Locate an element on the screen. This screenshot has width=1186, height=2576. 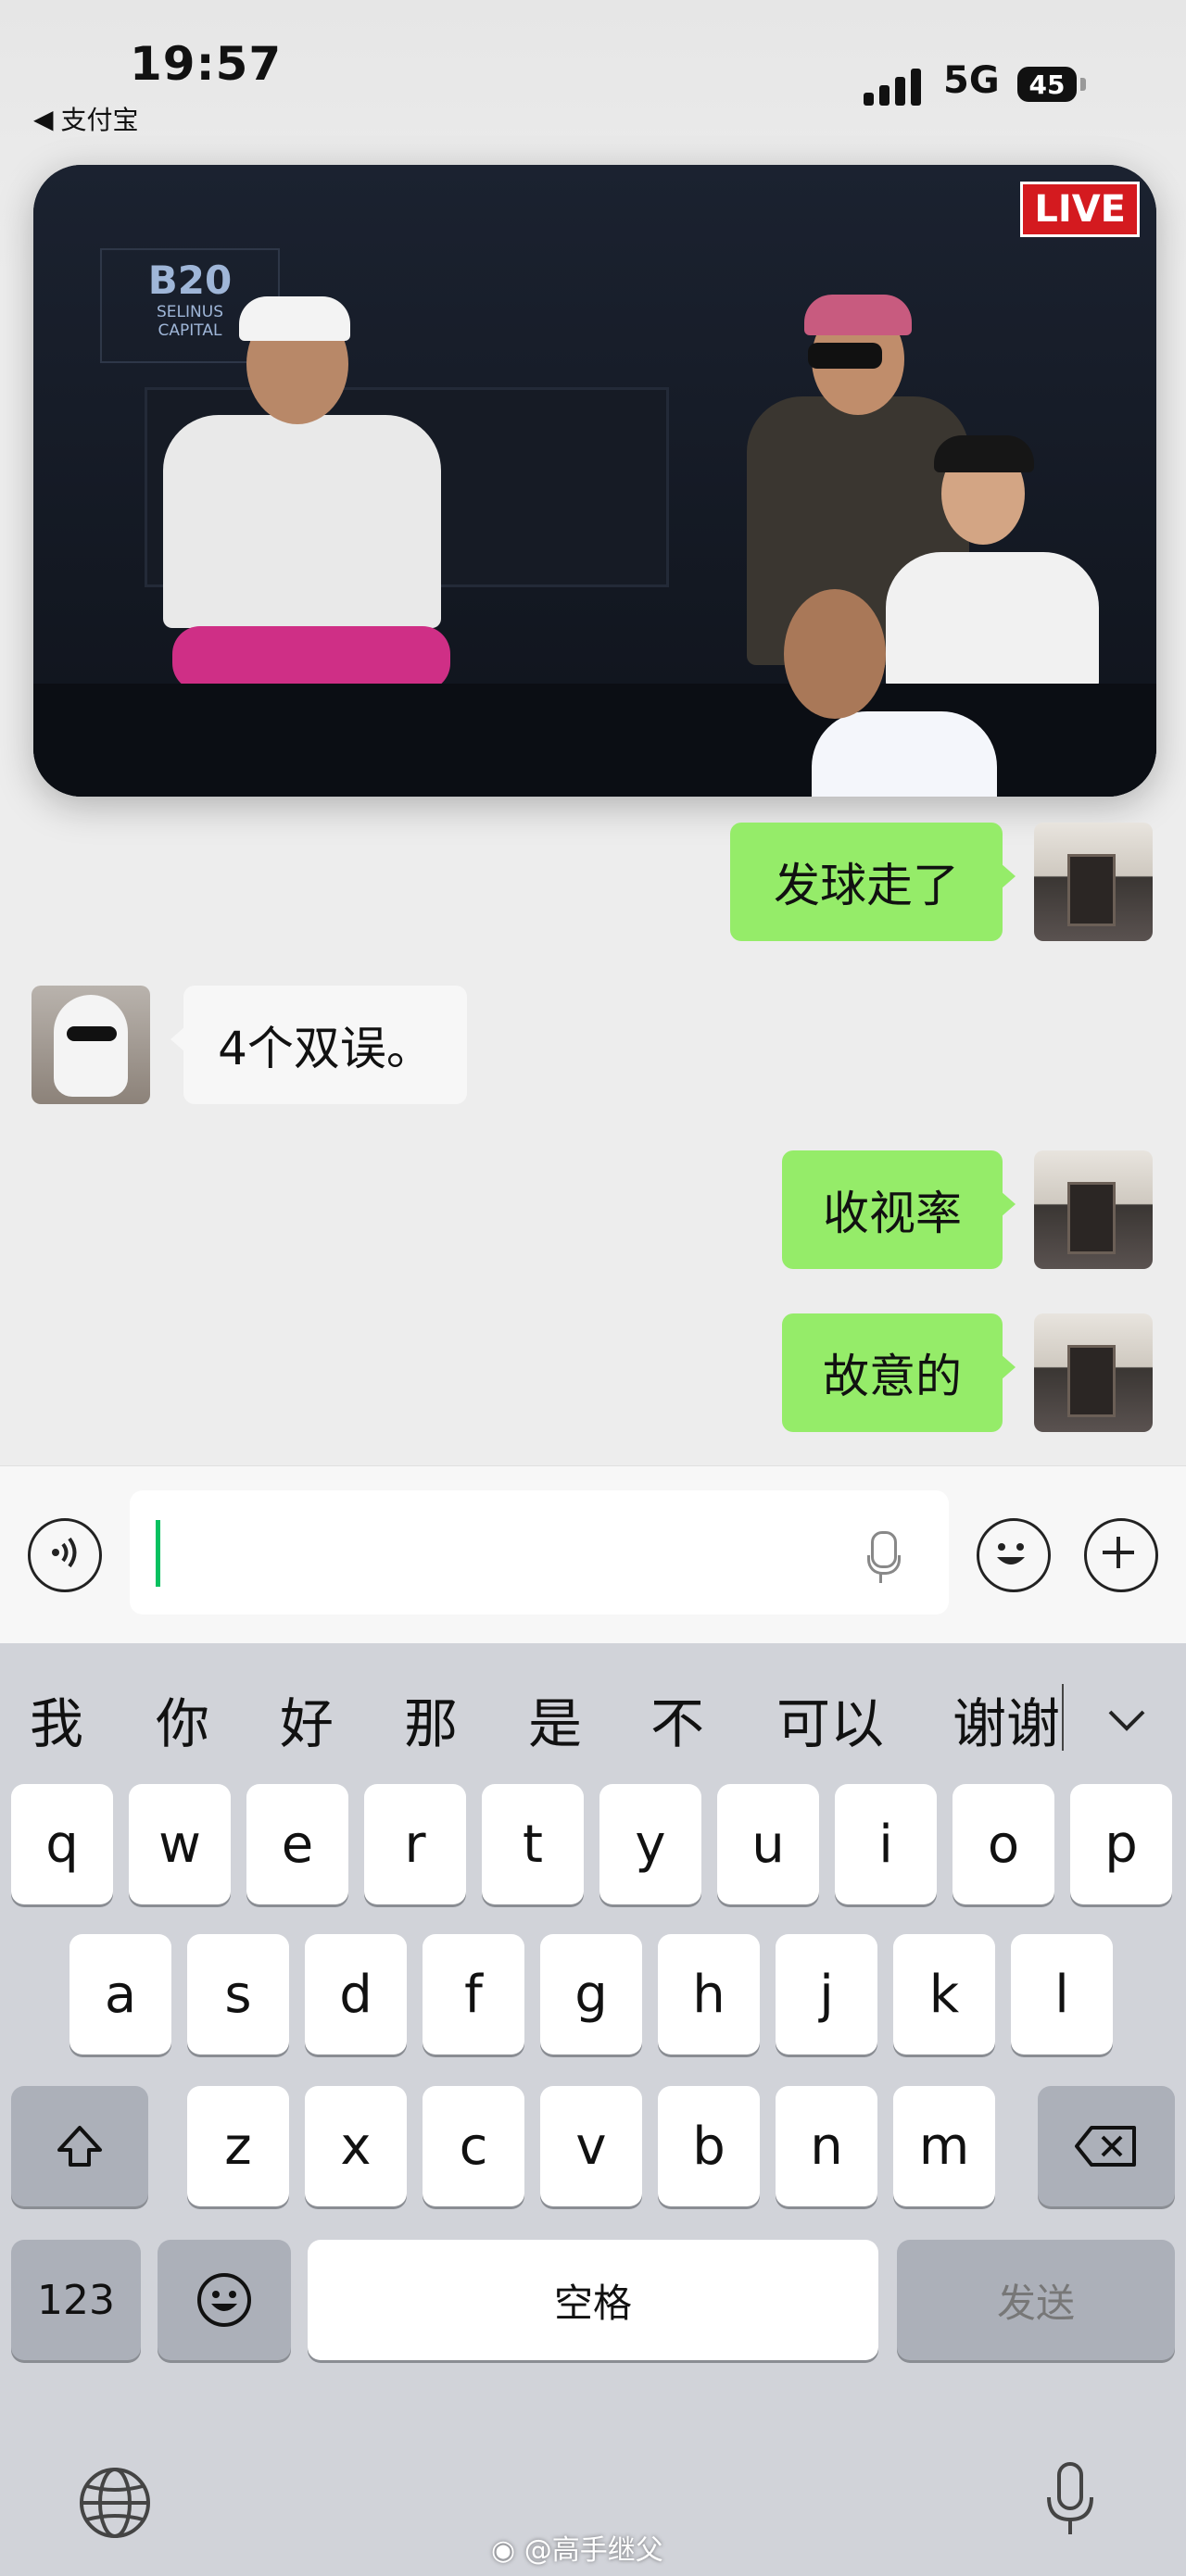
candidate-word: 不 is located at coordinates (677, 1719).